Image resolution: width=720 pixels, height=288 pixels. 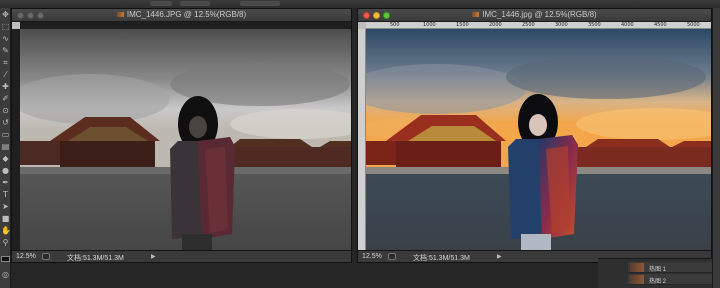 What do you see at coordinates (5, 26) in the screenshot?
I see `marquee-tool-icon: ⬚` at bounding box center [5, 26].